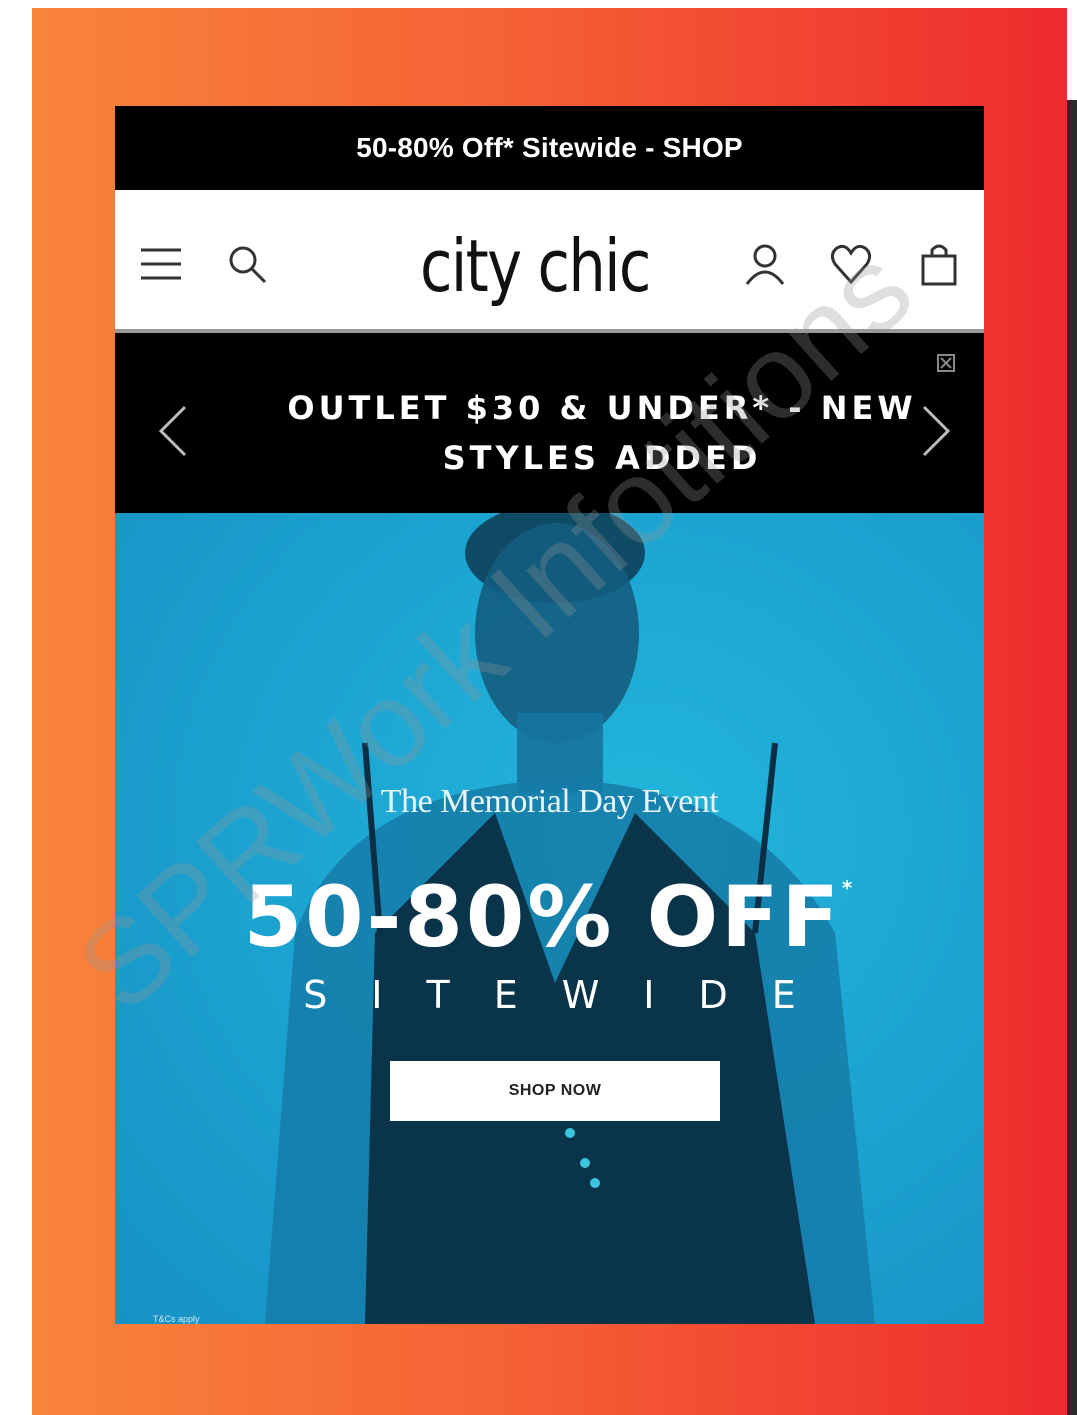 The image size is (1077, 1415). I want to click on discount-asterisk: *, so click(848, 888).